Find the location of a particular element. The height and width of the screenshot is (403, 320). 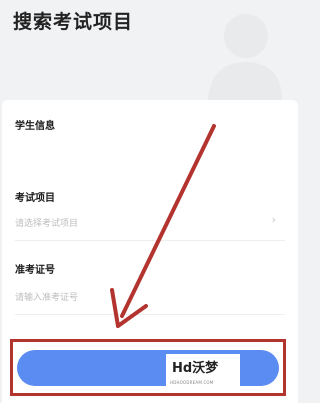

watermark-subtext: HDHOODREAM.COM is located at coordinates (192, 382).